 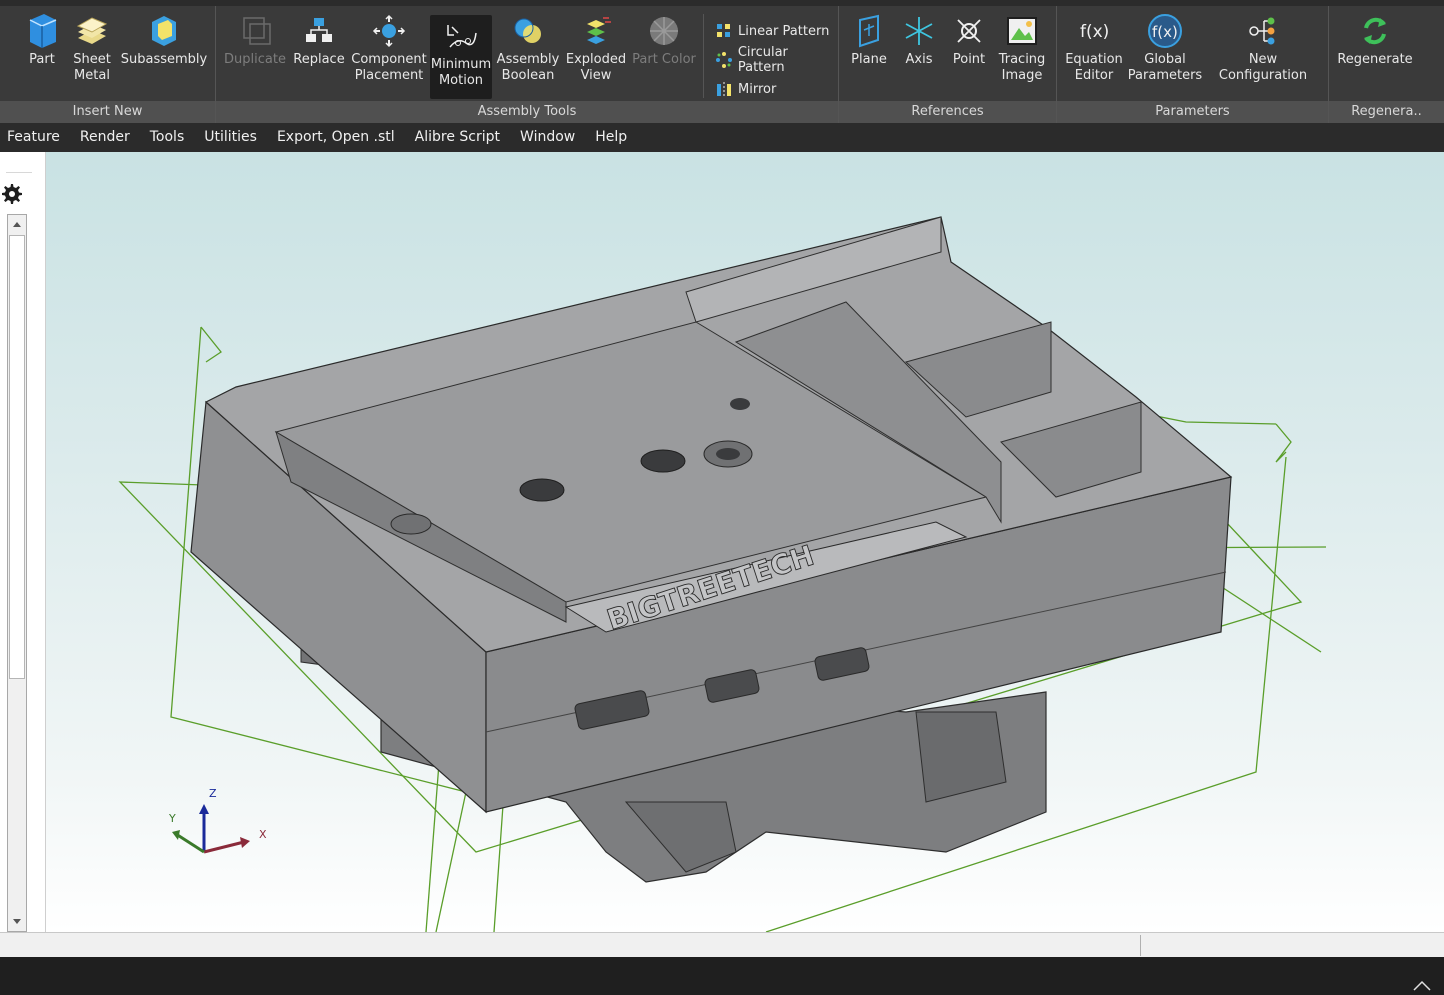 What do you see at coordinates (232, 137) in the screenshot?
I see `menu-utilities: Utilities` at bounding box center [232, 137].